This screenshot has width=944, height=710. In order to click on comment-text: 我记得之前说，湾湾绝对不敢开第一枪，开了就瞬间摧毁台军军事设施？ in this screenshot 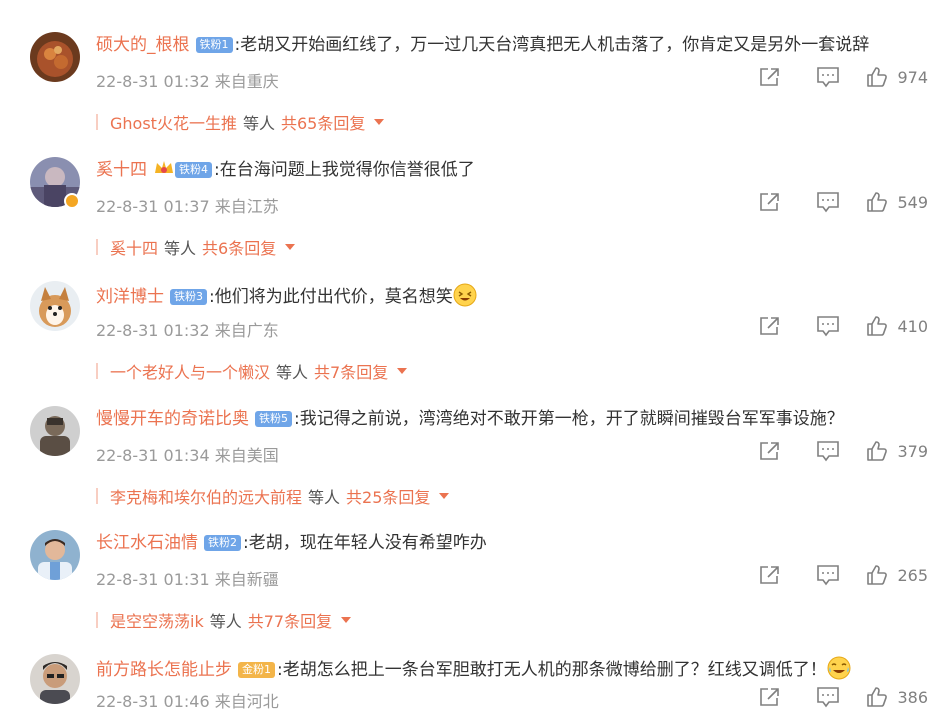, I will do `click(571, 419)`.